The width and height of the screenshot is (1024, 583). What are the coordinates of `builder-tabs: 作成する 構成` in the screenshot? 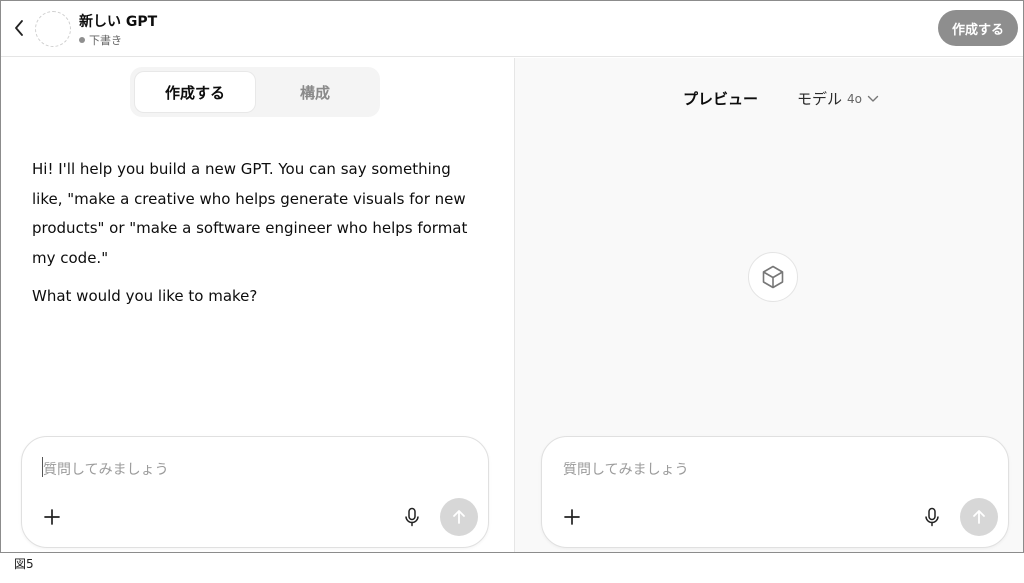 It's located at (255, 92).